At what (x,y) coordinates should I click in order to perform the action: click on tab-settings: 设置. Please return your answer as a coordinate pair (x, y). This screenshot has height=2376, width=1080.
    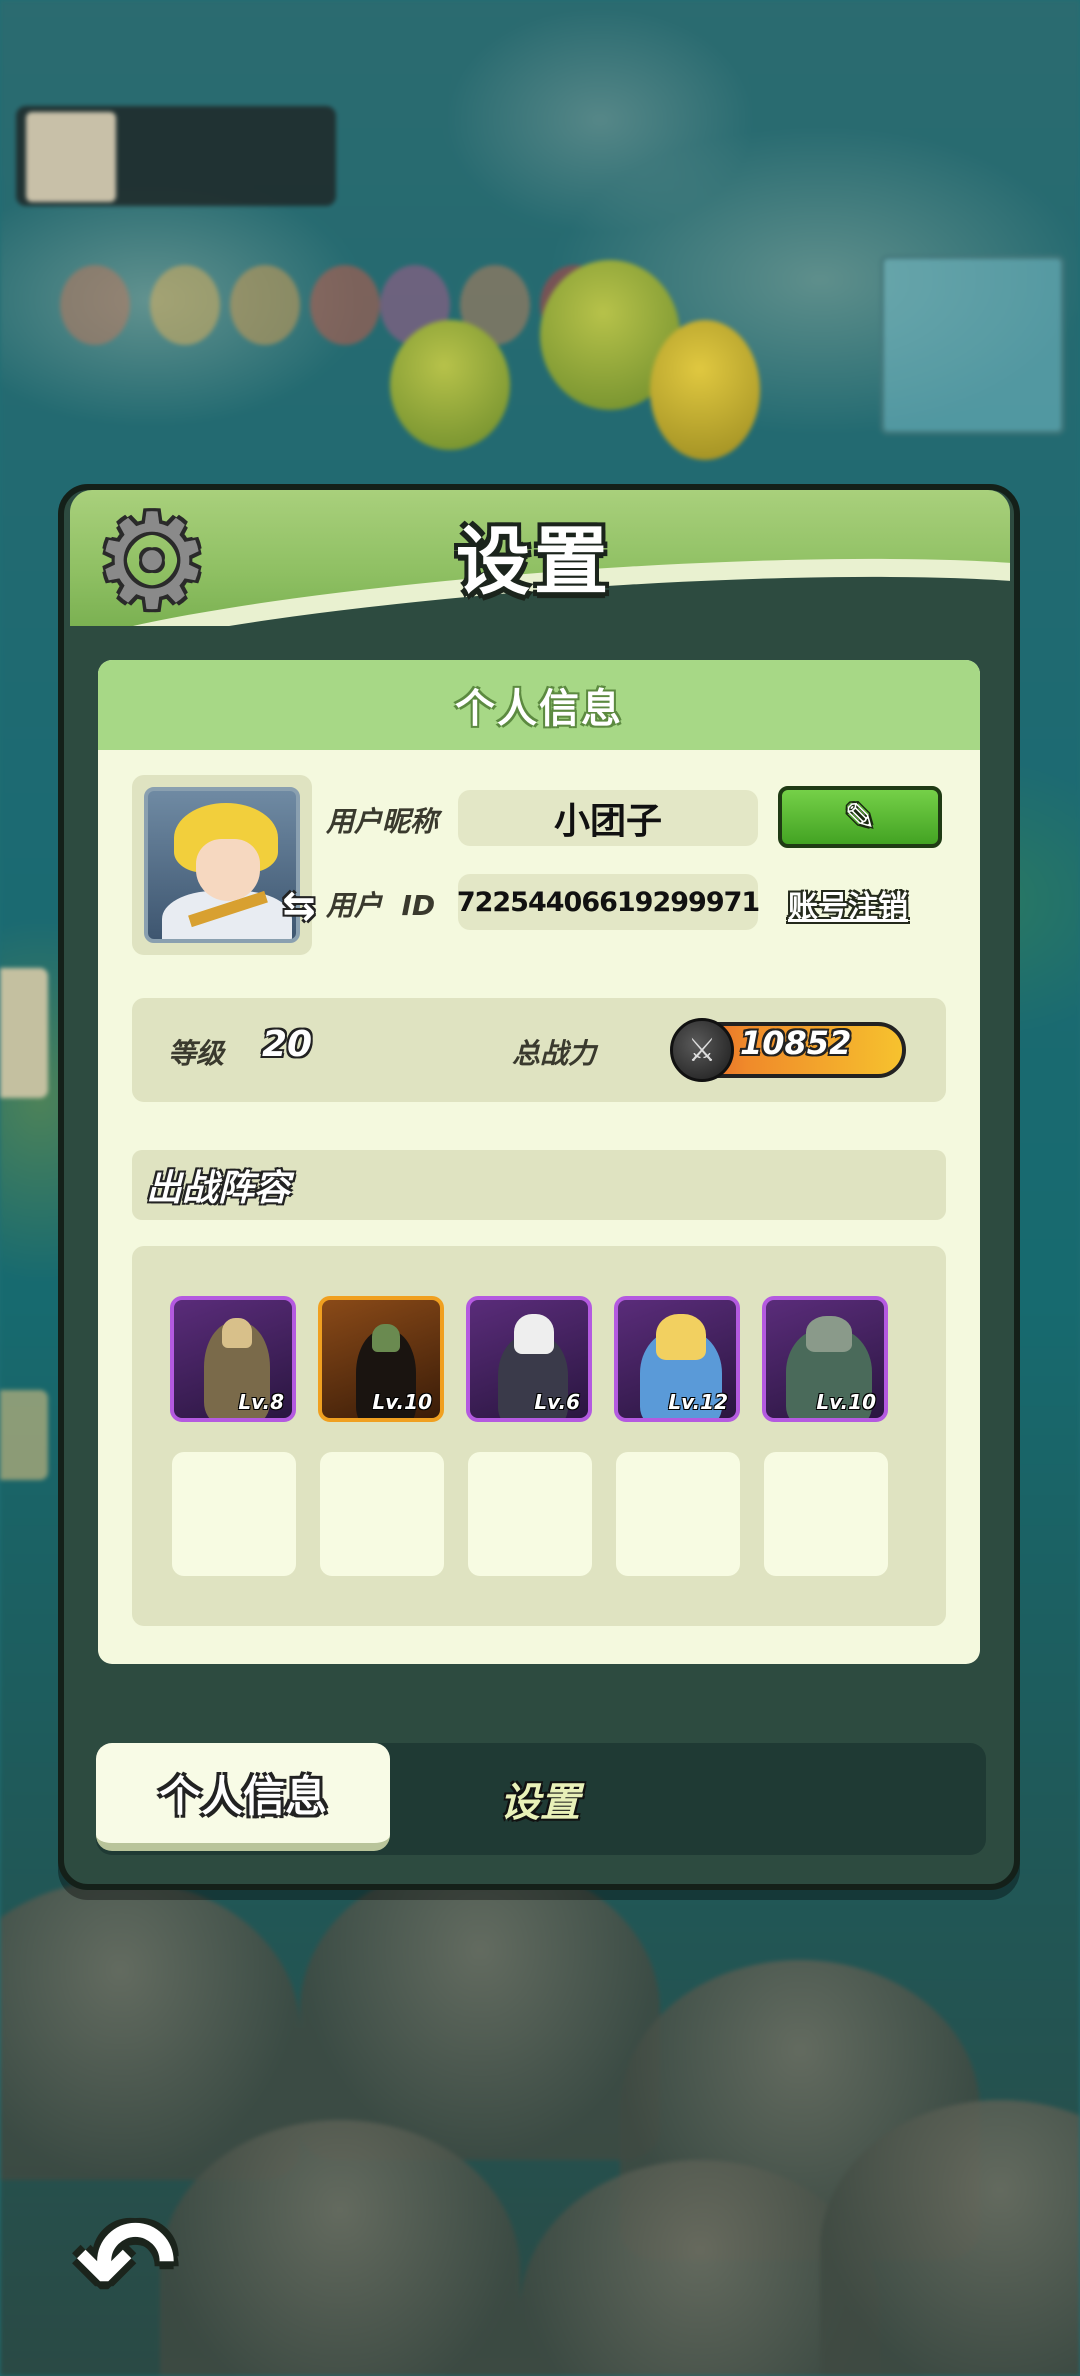
    Looking at the image, I should click on (540, 1799).